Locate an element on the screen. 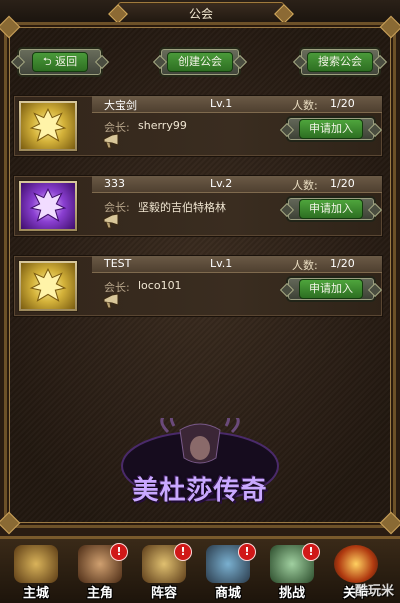  back-arrow-icon: ⮌ is located at coordinates (47, 61).